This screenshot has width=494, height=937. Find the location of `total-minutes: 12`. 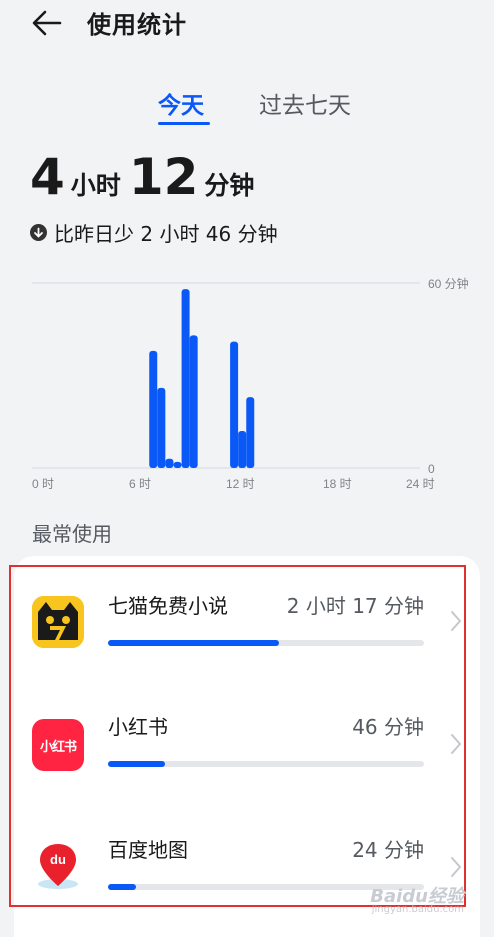

total-minutes: 12 is located at coordinates (163, 177).